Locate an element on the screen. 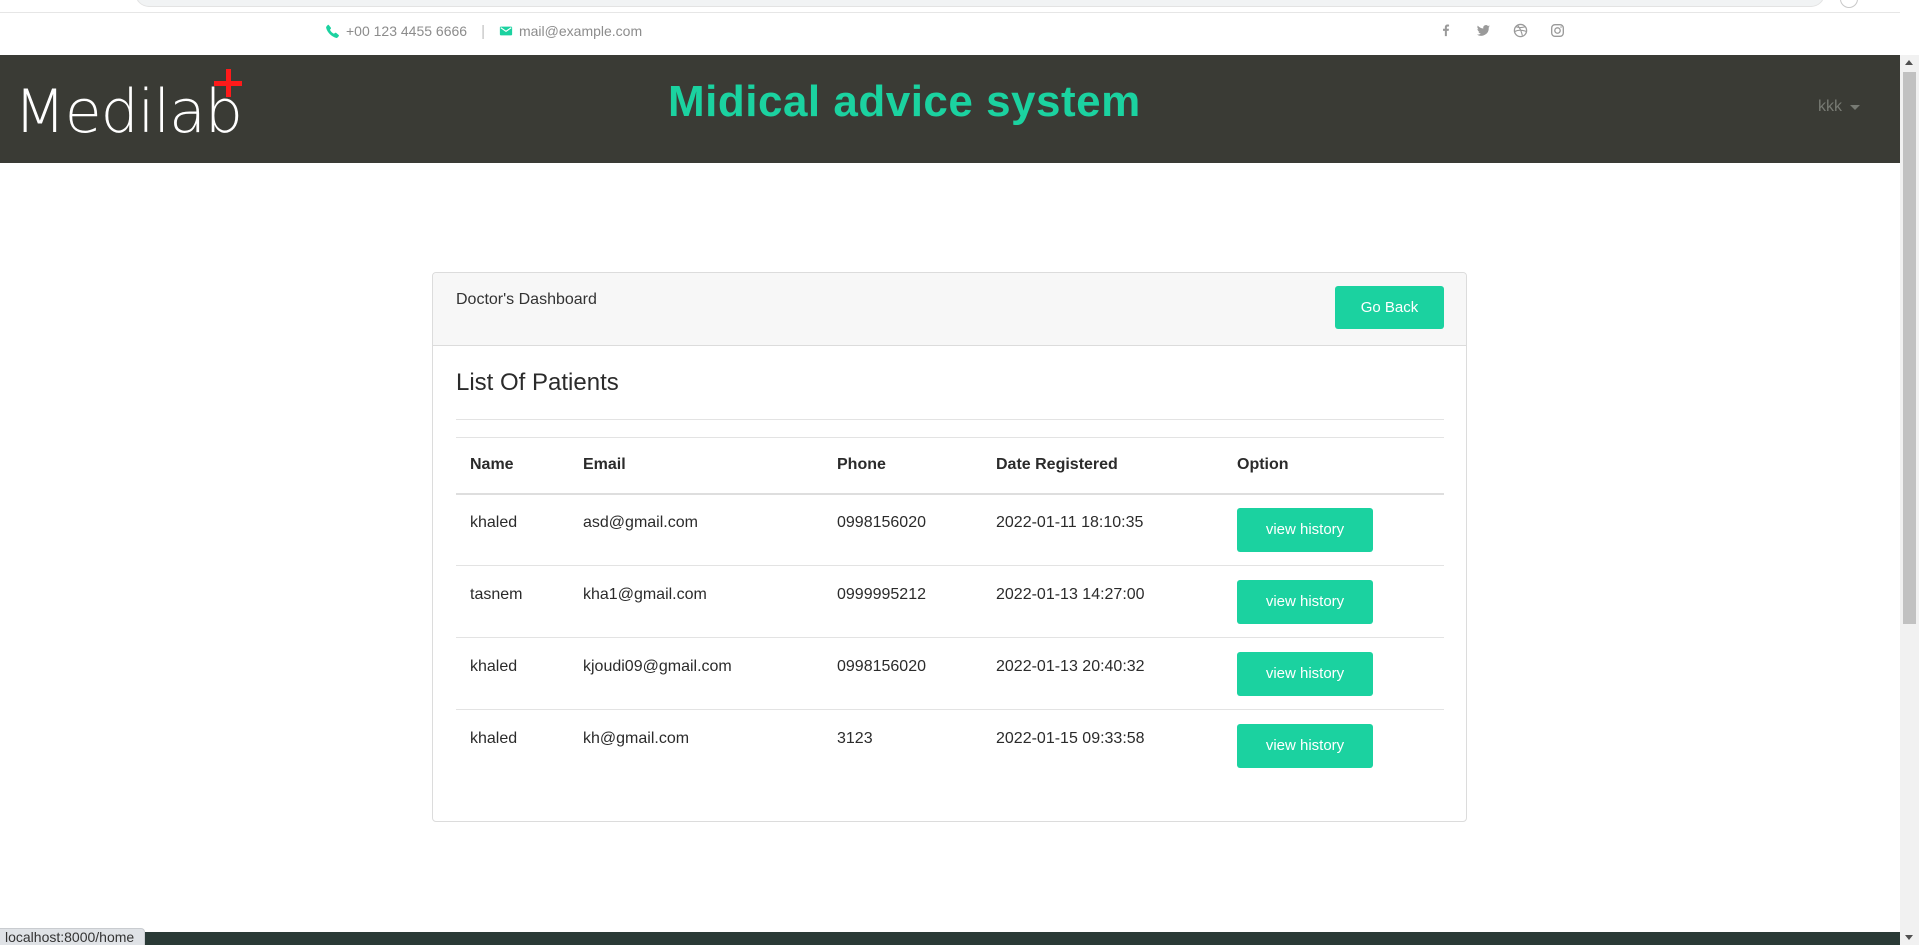  patient-phone: 0999995212 is located at coordinates (902, 601).